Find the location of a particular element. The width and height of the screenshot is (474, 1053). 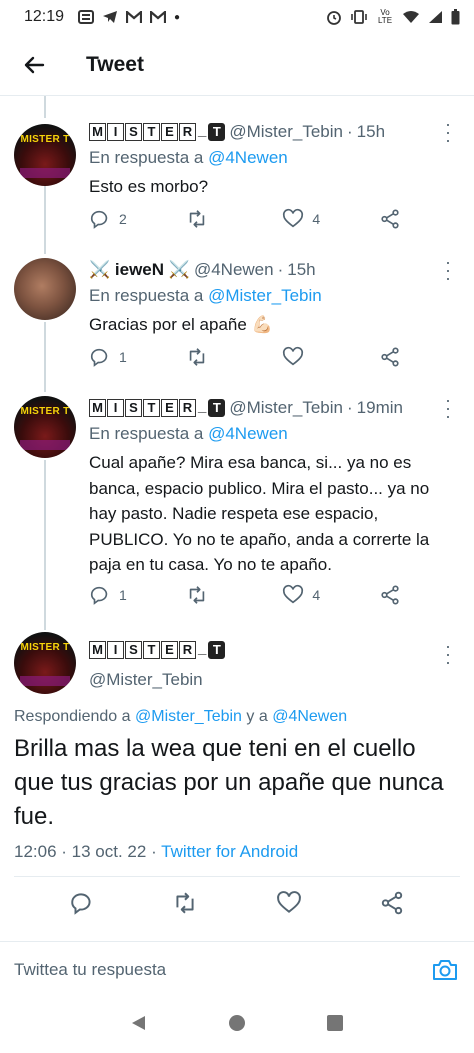

system-nav-bar is located at coordinates (237, 1025).